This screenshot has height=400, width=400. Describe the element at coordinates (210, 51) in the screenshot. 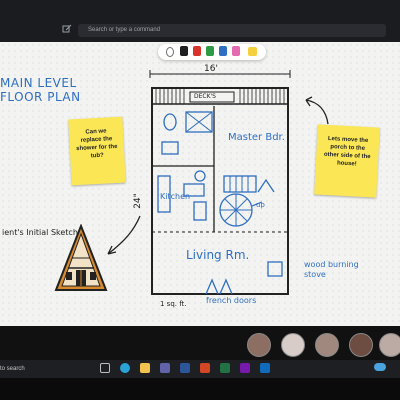

I see `pen-green-tool` at that location.